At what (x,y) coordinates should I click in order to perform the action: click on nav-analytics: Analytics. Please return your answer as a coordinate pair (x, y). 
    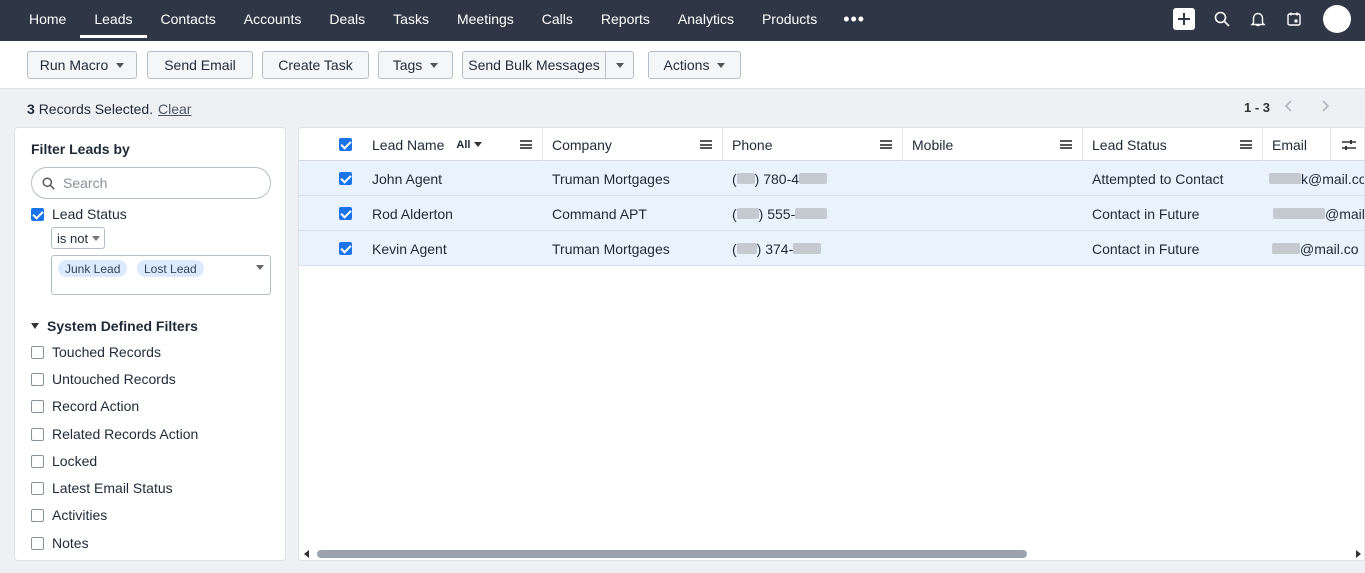
    Looking at the image, I should click on (706, 19).